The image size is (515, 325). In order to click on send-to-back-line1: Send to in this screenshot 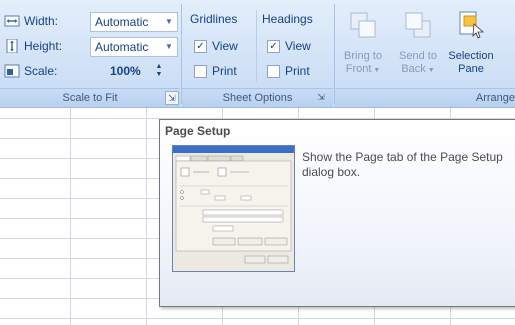, I will do `click(418, 56)`.